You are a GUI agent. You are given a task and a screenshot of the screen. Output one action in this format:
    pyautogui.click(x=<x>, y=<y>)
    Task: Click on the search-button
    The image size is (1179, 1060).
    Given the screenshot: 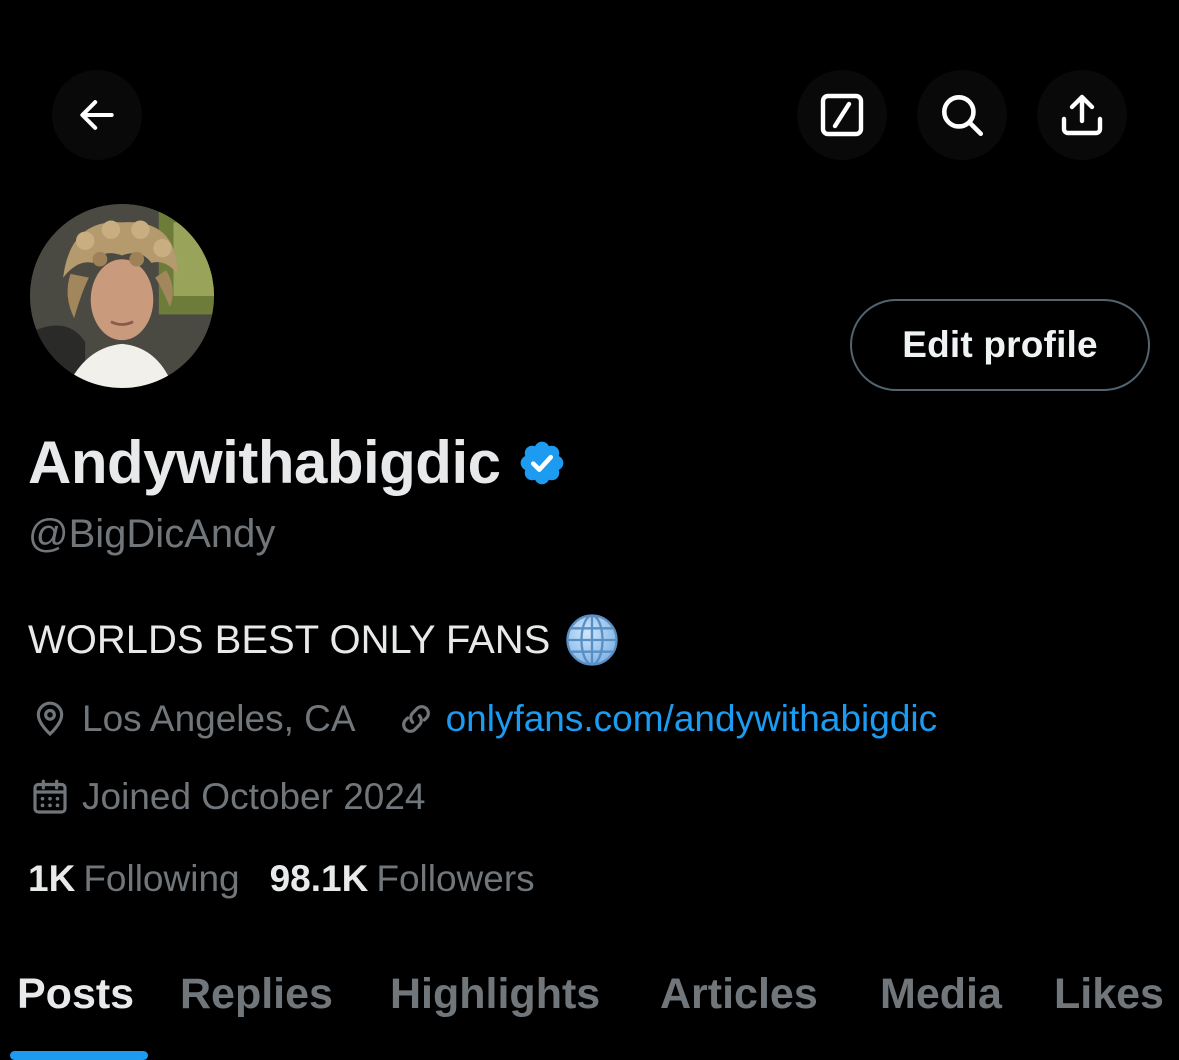 What is the action you would take?
    pyautogui.click(x=962, y=115)
    